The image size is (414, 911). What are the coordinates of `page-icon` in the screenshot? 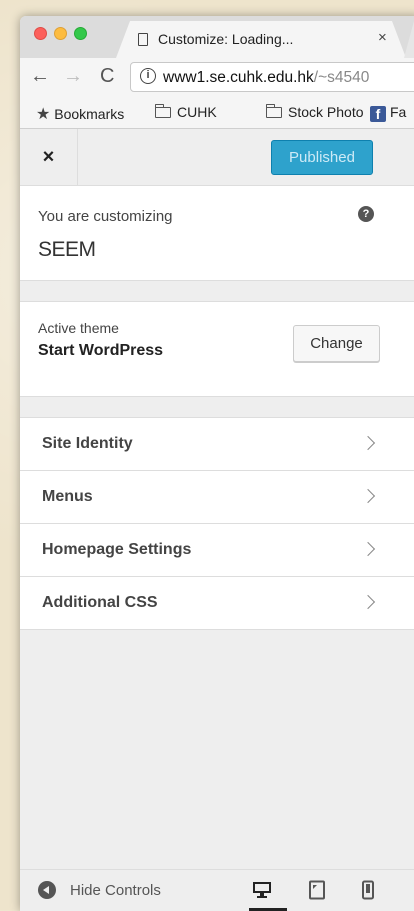 It's located at (143, 39).